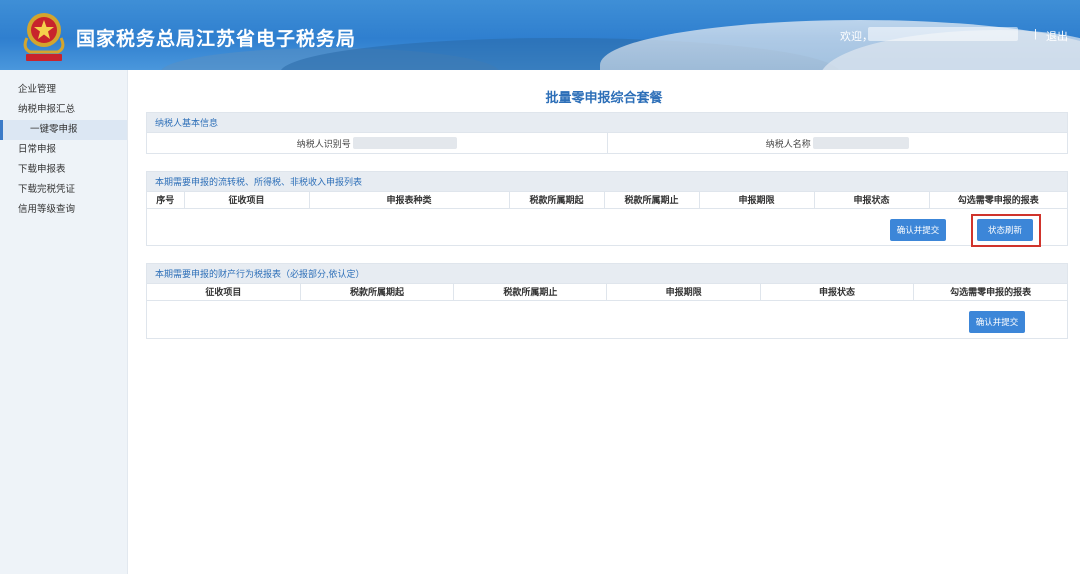 The image size is (1080, 574). What do you see at coordinates (323, 143) in the screenshot?
I see `taxpayer-id-label: 纳税人识别号` at bounding box center [323, 143].